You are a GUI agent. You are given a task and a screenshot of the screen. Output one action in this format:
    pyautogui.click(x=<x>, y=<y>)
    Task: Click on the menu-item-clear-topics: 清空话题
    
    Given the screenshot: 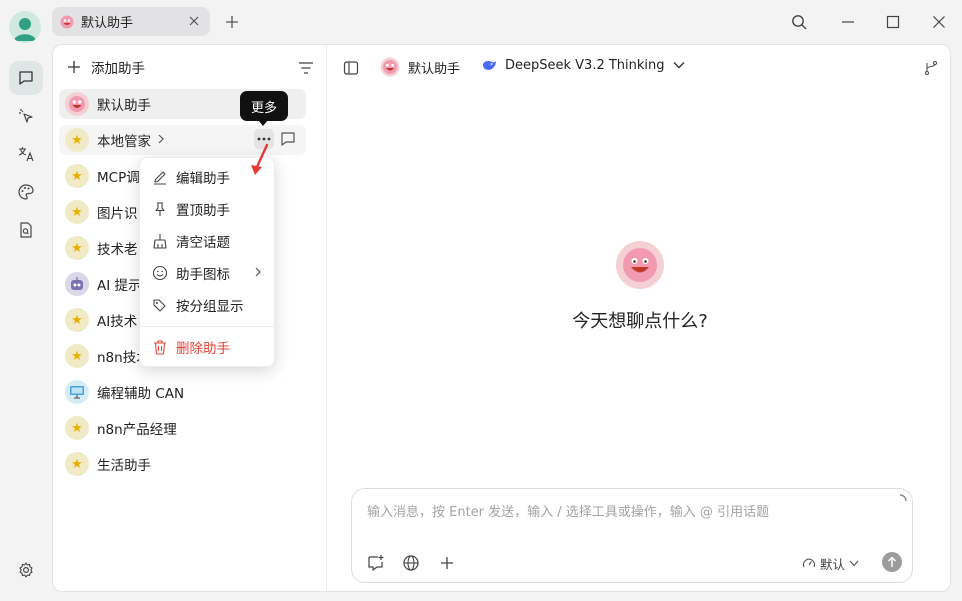 What is the action you would take?
    pyautogui.click(x=208, y=241)
    